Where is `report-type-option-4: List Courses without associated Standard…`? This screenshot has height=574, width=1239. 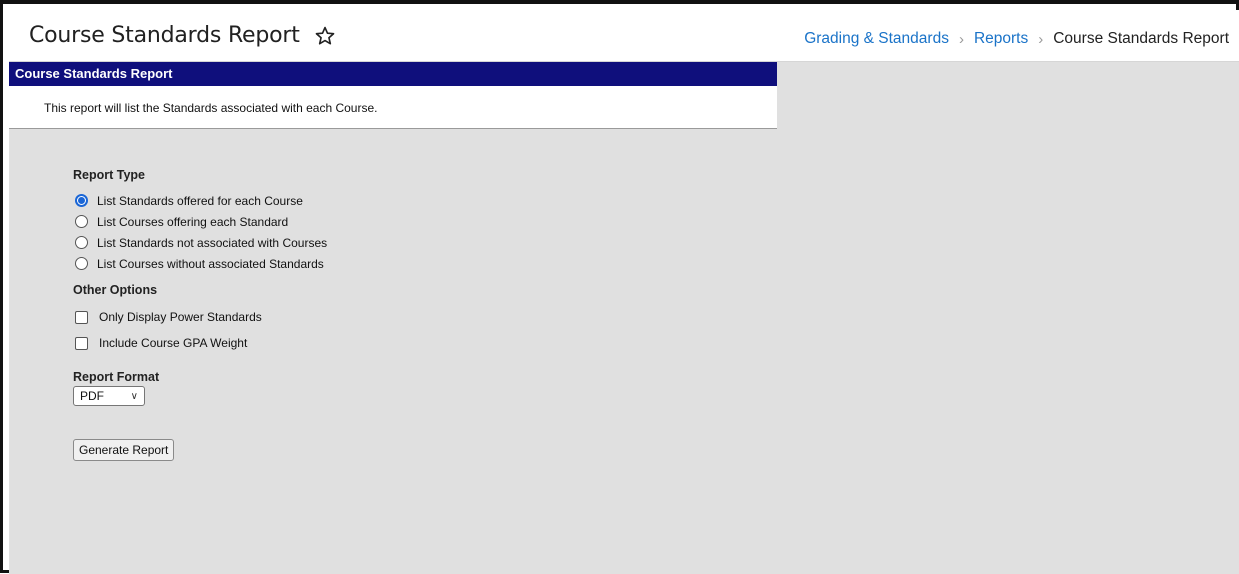 report-type-option-4: List Courses without associated Standard… is located at coordinates (200, 263).